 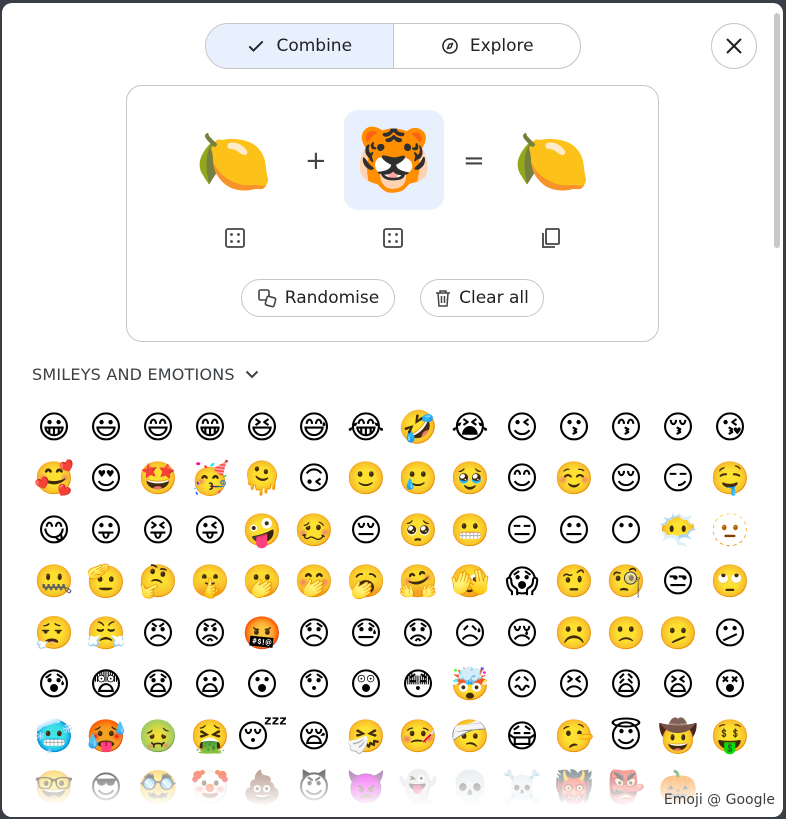 What do you see at coordinates (262, 633) in the screenshot?
I see `emoji-button: 🤬` at bounding box center [262, 633].